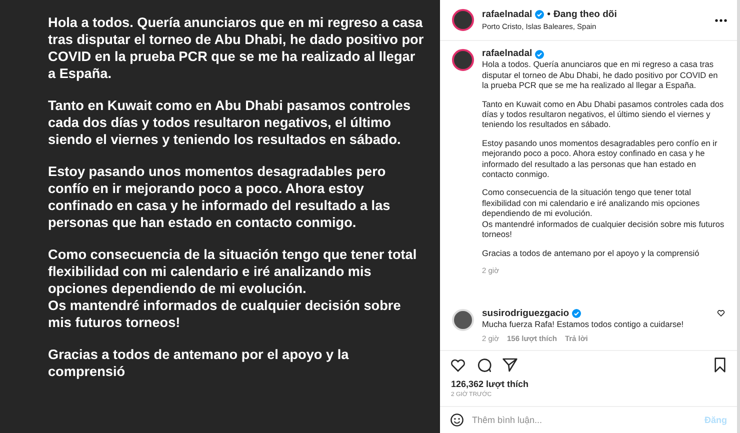 This screenshot has height=433, width=740. I want to click on post-text: Estoy pasando unos momentos desagradables pero confío en ir mejorando poco a poco. Ahora estoy confinado en casa y he informado del resultado a las personas que han estado en contacto conmigo., so click(220, 197).